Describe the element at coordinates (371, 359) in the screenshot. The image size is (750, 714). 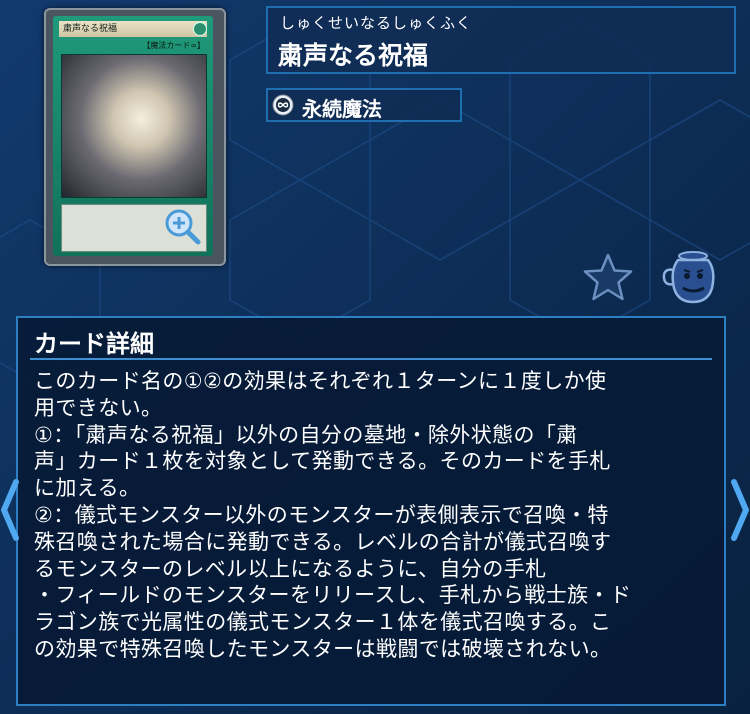
I see `divider` at that location.